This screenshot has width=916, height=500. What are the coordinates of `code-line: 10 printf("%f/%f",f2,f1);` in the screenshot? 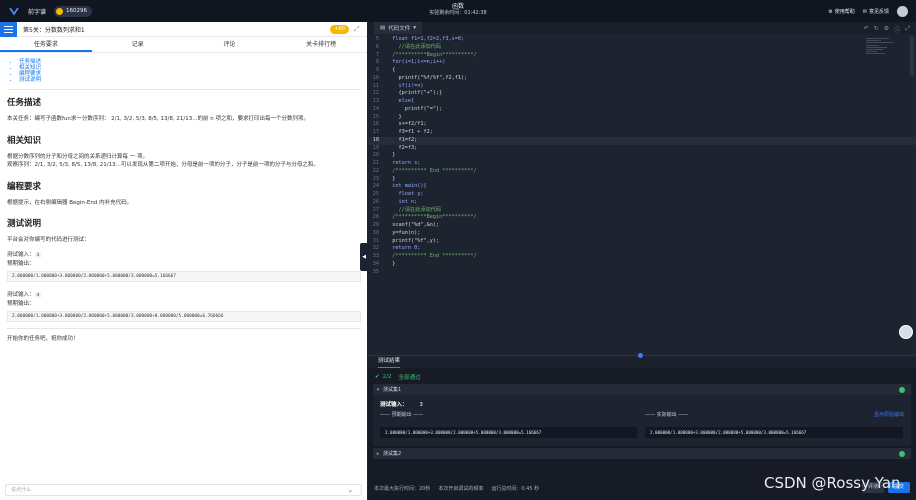 It's located at (642, 79).